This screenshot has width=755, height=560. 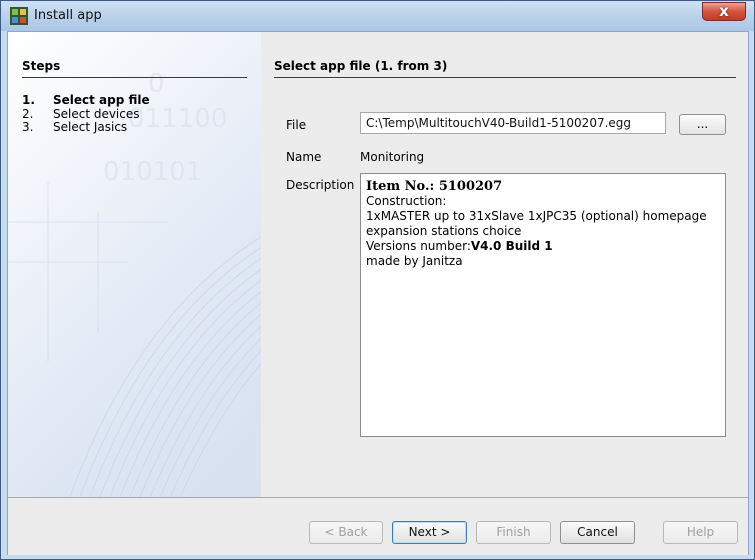 I want to click on close-button: x, so click(x=724, y=11).